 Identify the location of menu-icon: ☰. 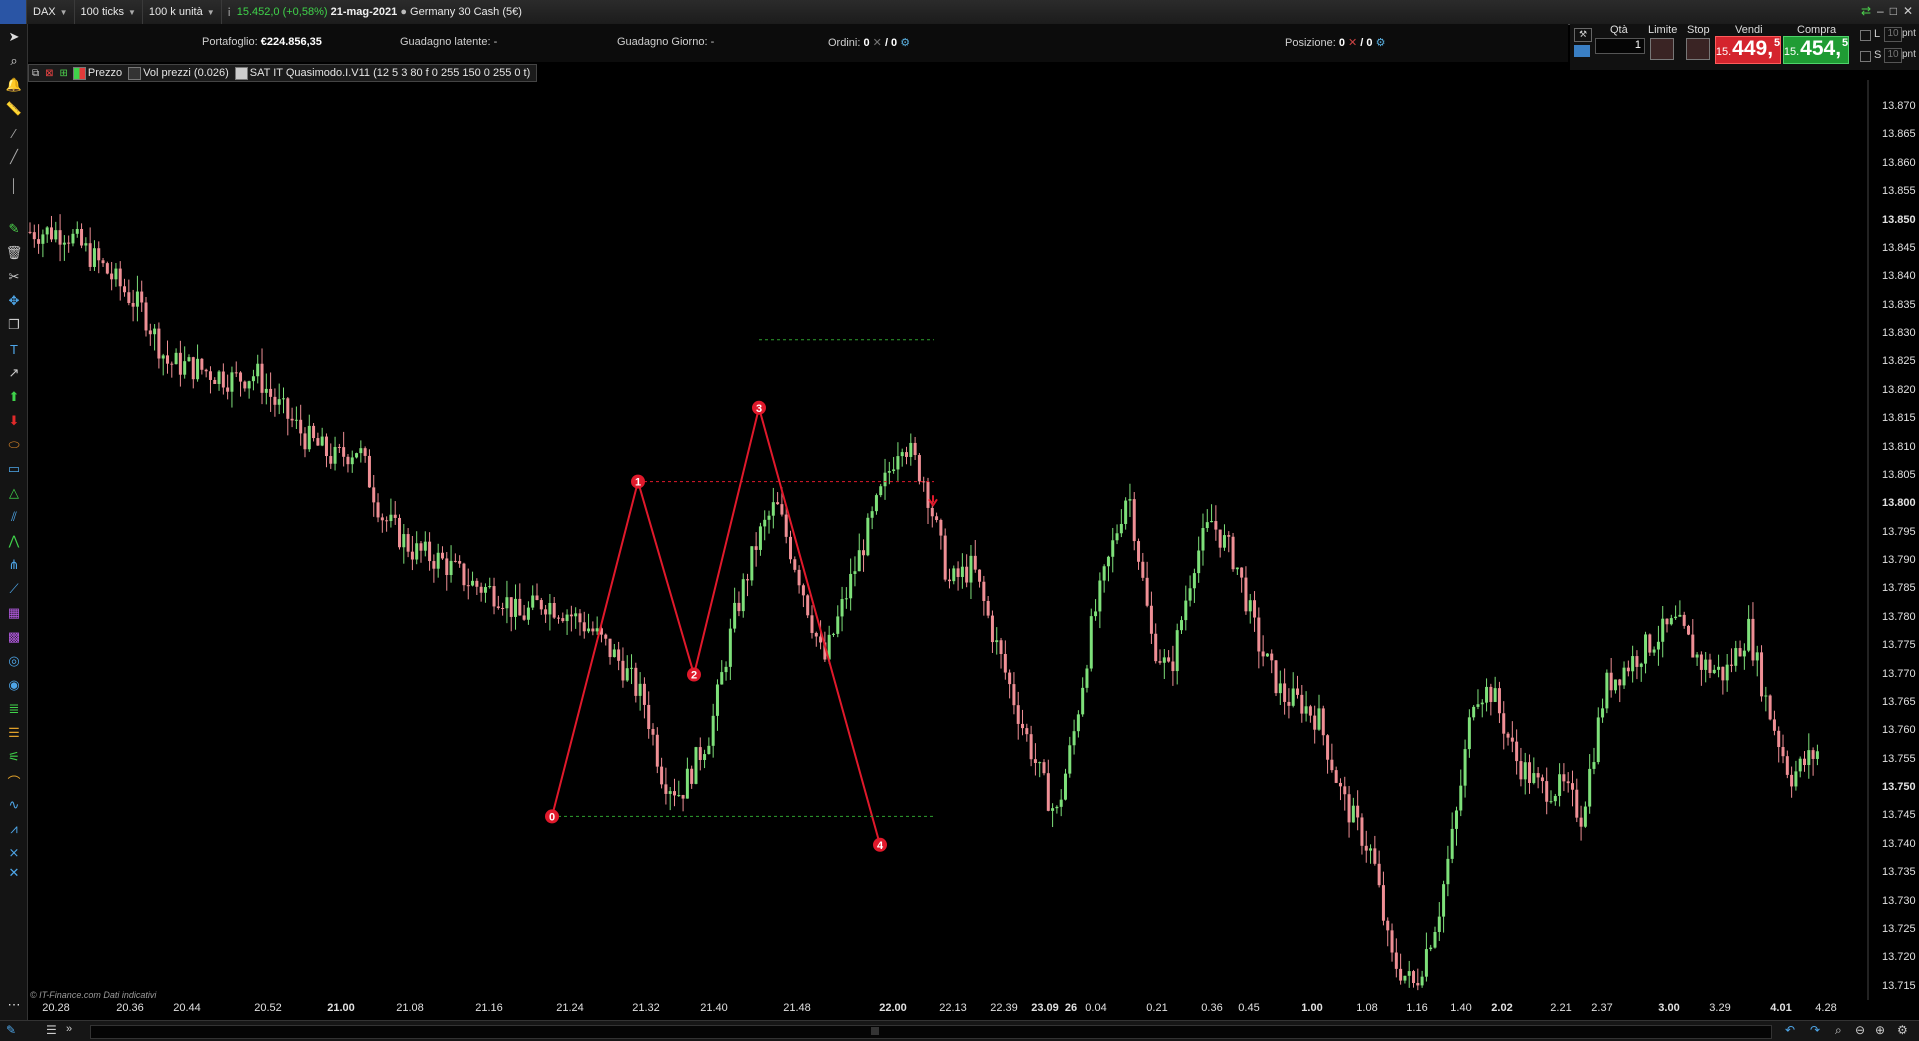
(51, 1030).